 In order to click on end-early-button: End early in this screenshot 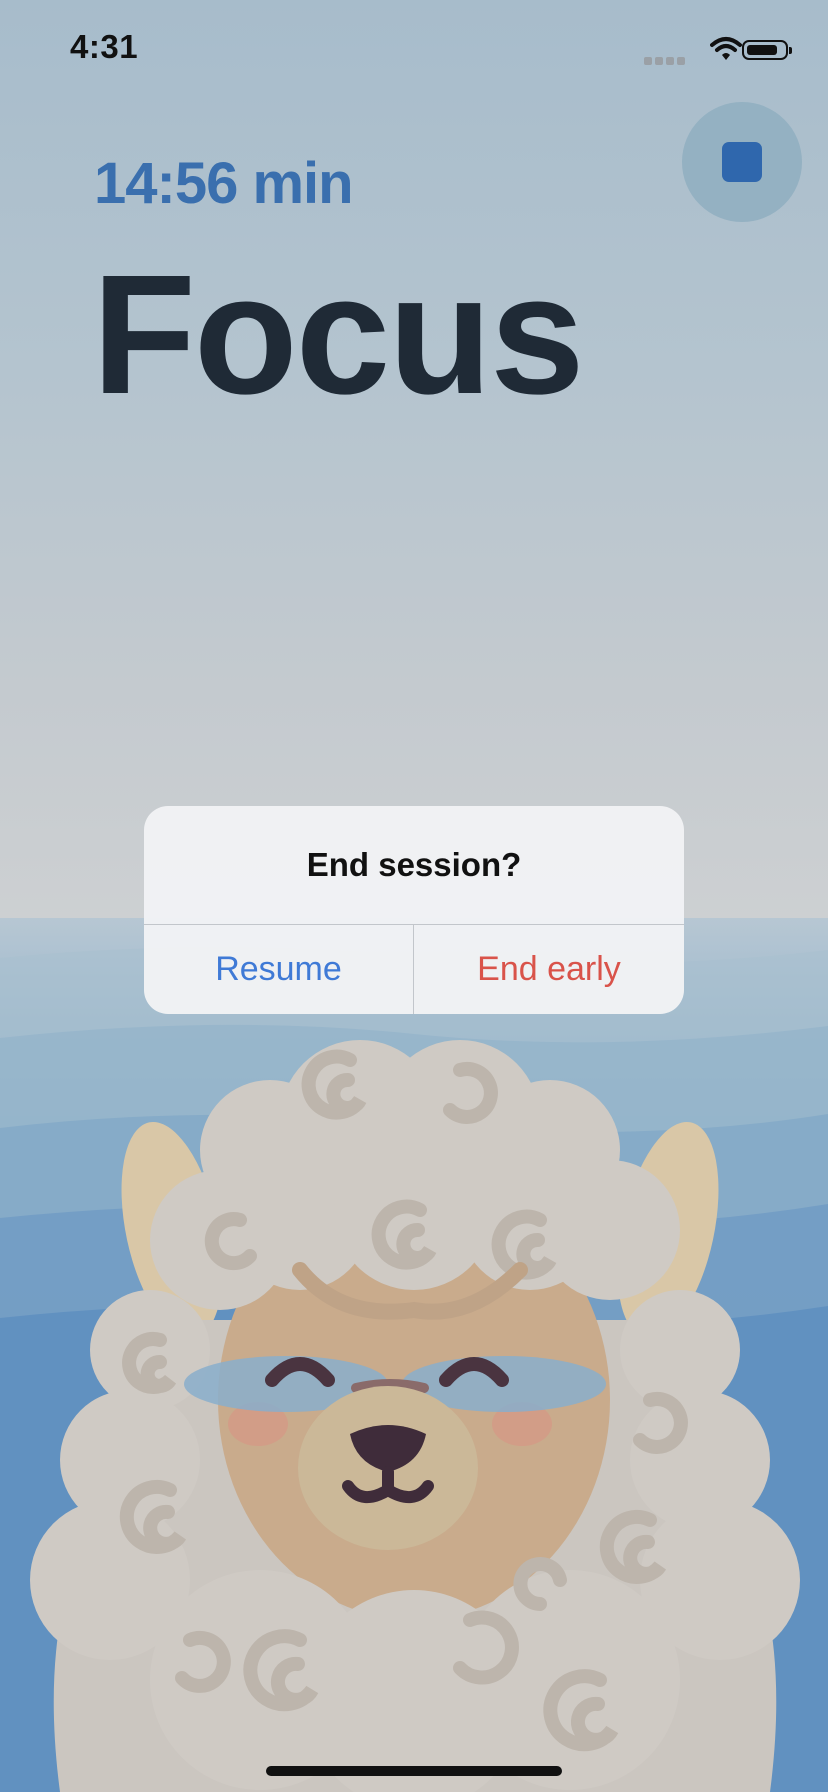, I will do `click(549, 969)`.